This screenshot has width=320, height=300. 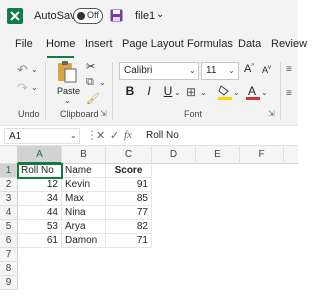 I want to click on column-header: A, so click(x=40, y=155).